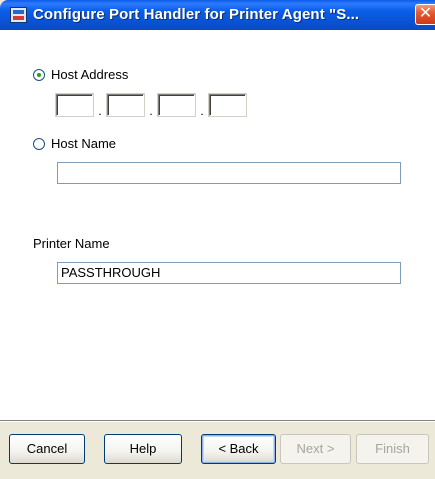  I want to click on host-address-option: Host Address, so click(80, 74).